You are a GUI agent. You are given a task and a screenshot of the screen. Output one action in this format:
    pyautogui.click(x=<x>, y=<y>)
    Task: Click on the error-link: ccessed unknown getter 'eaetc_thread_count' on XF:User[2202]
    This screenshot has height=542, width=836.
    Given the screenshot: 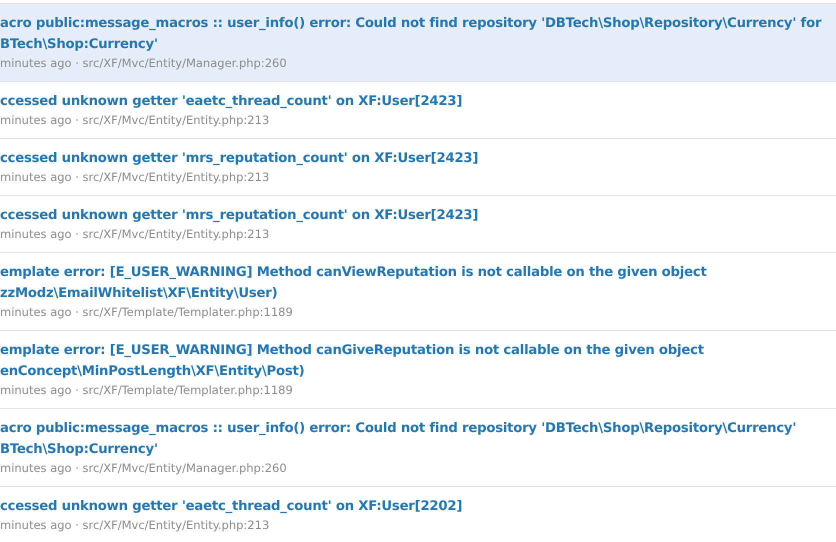 What is the action you would take?
    pyautogui.click(x=231, y=506)
    